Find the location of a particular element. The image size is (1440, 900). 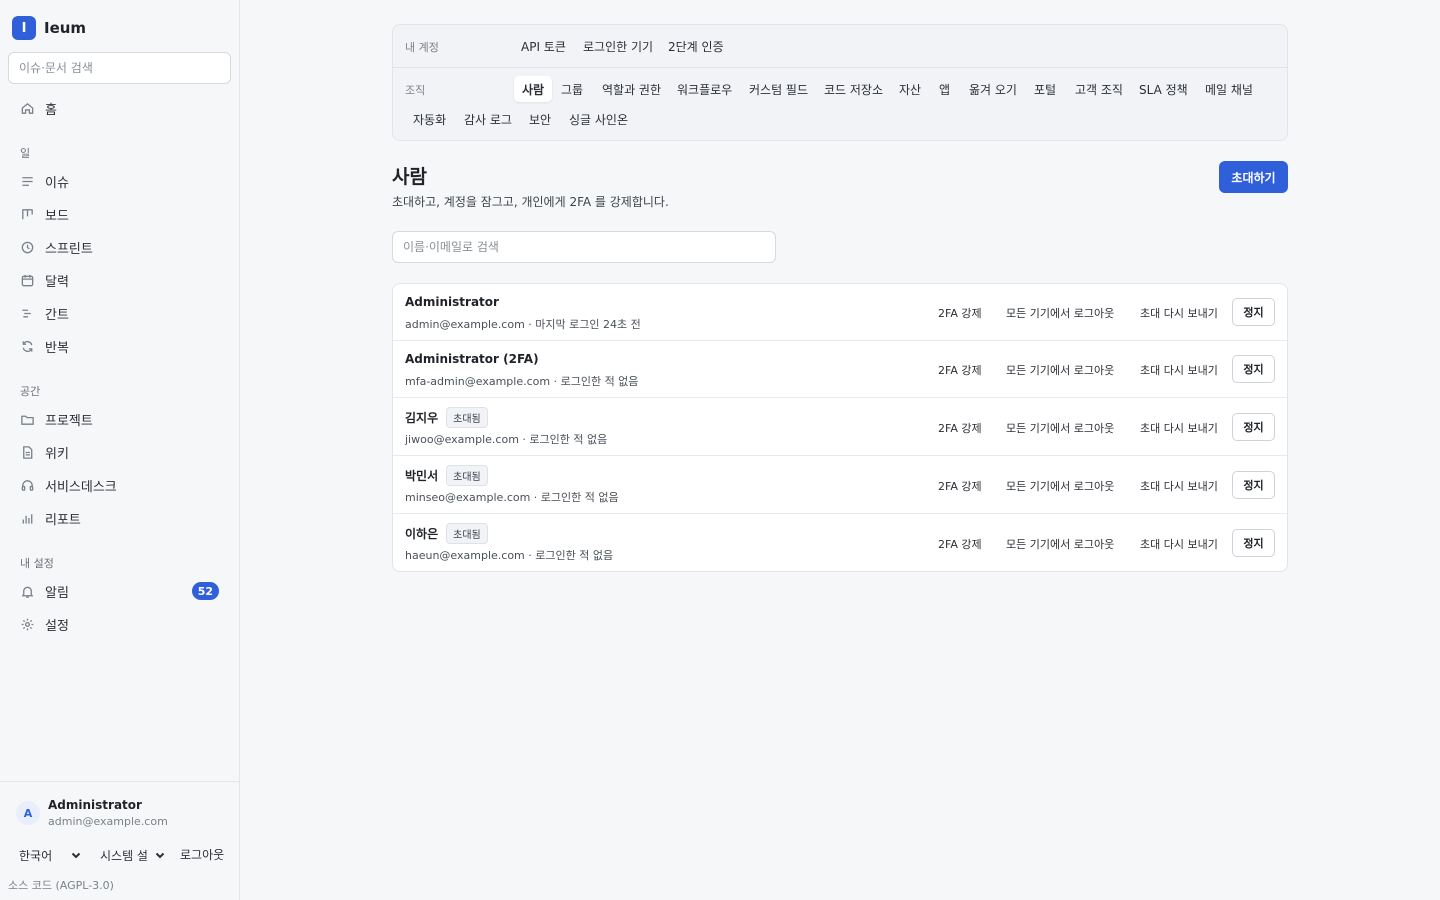

sidebar-item-calendar: 달력 is located at coordinates (120, 280).